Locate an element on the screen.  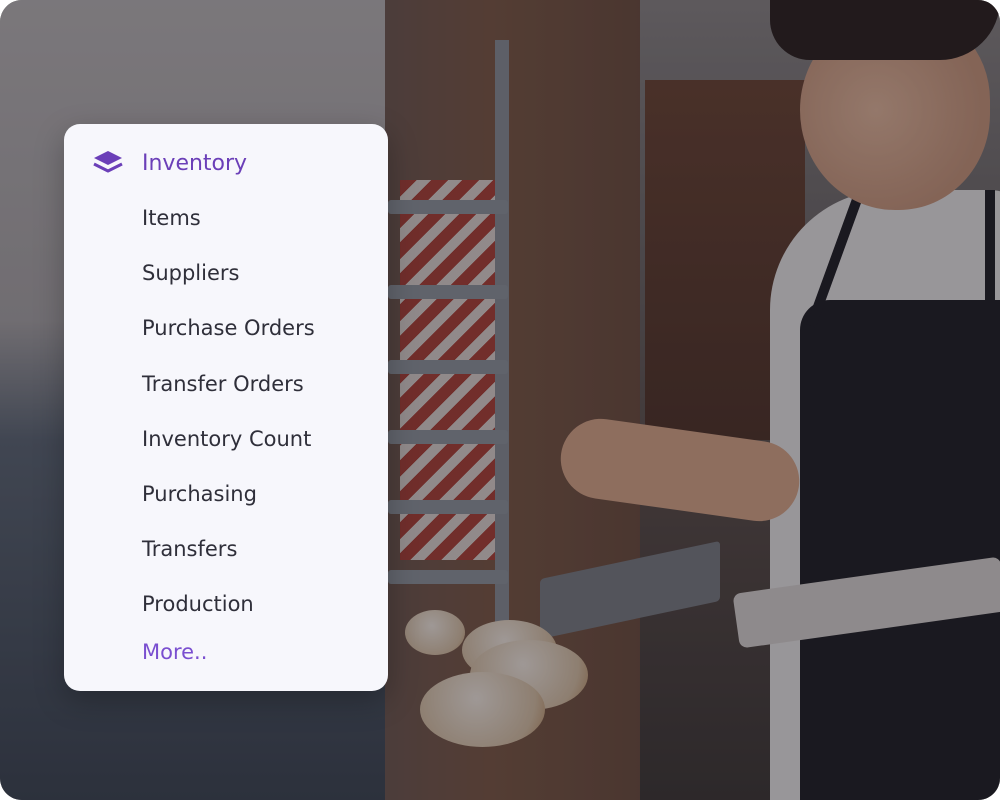
menu-item-inventory-count: Inventory Count is located at coordinates (228, 442).